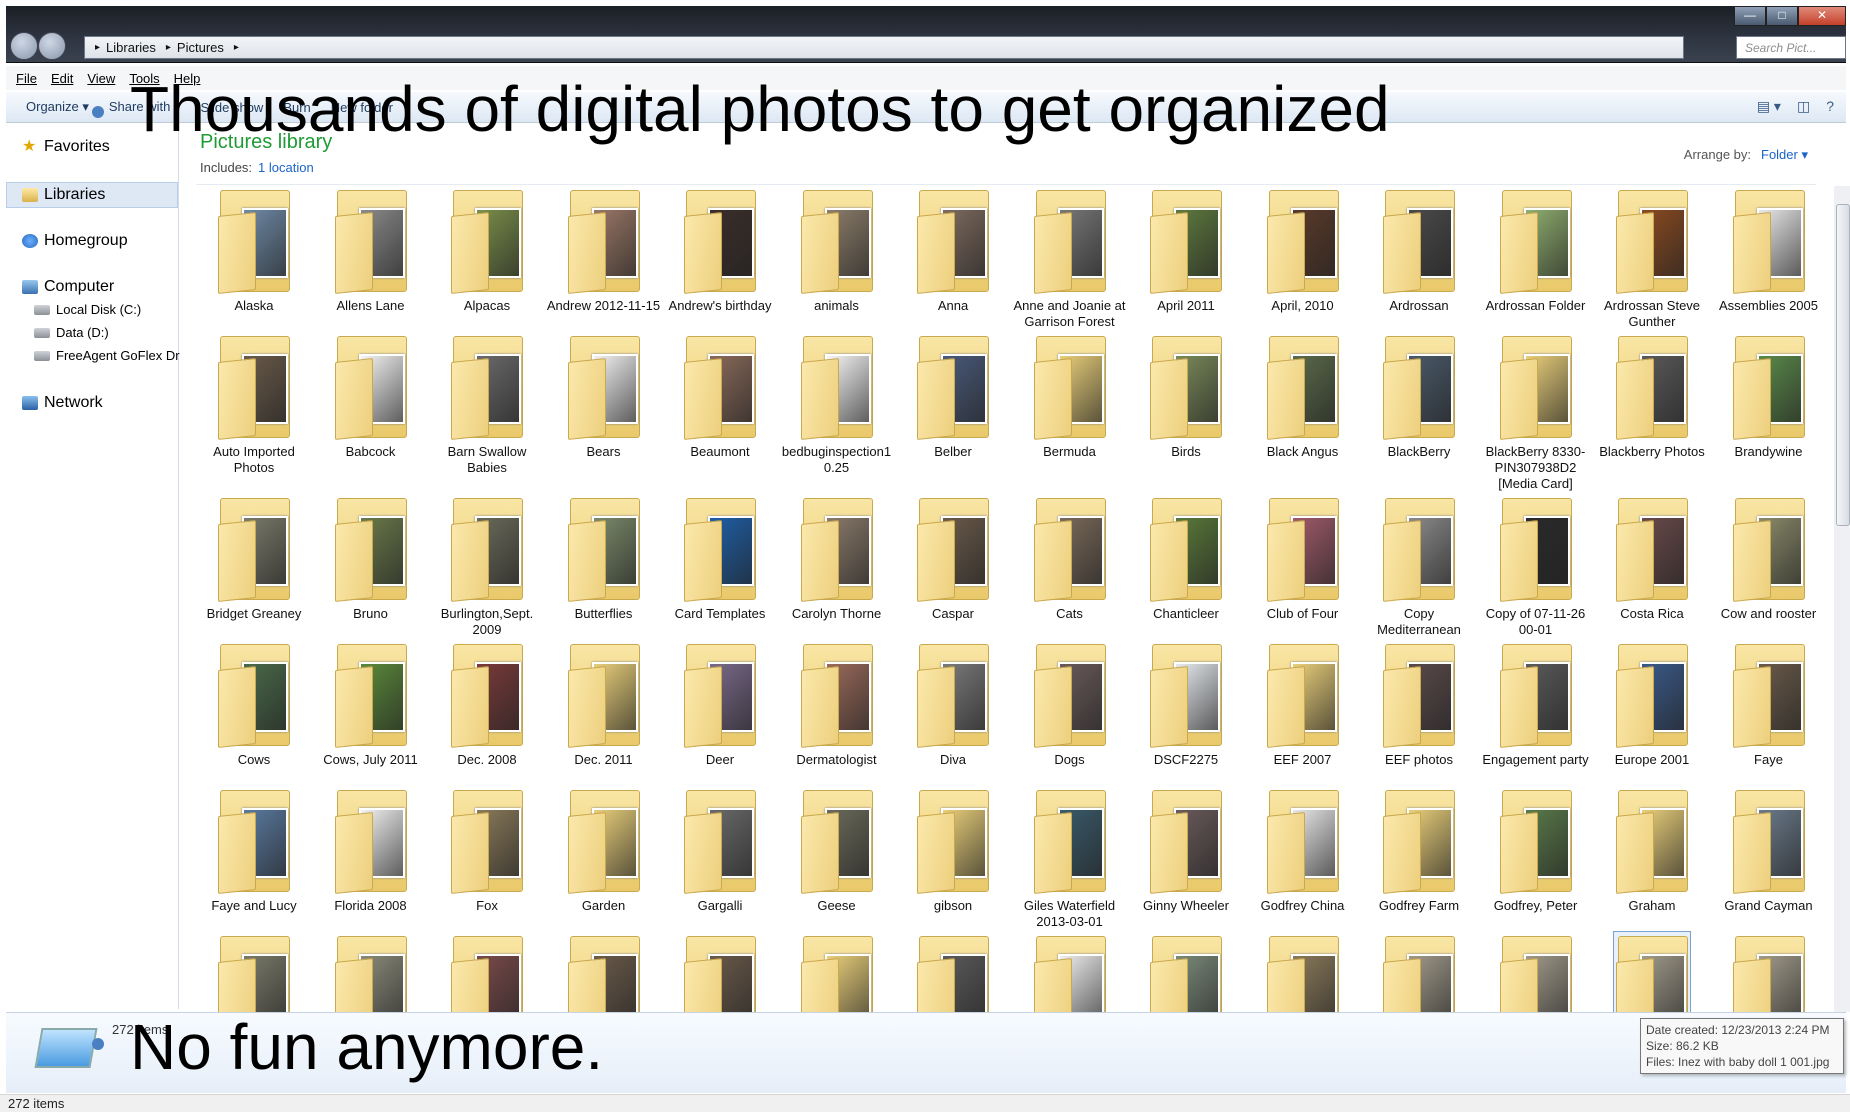 The height and width of the screenshot is (1112, 1850). I want to click on folder-item: Dermatologist, so click(837, 704).